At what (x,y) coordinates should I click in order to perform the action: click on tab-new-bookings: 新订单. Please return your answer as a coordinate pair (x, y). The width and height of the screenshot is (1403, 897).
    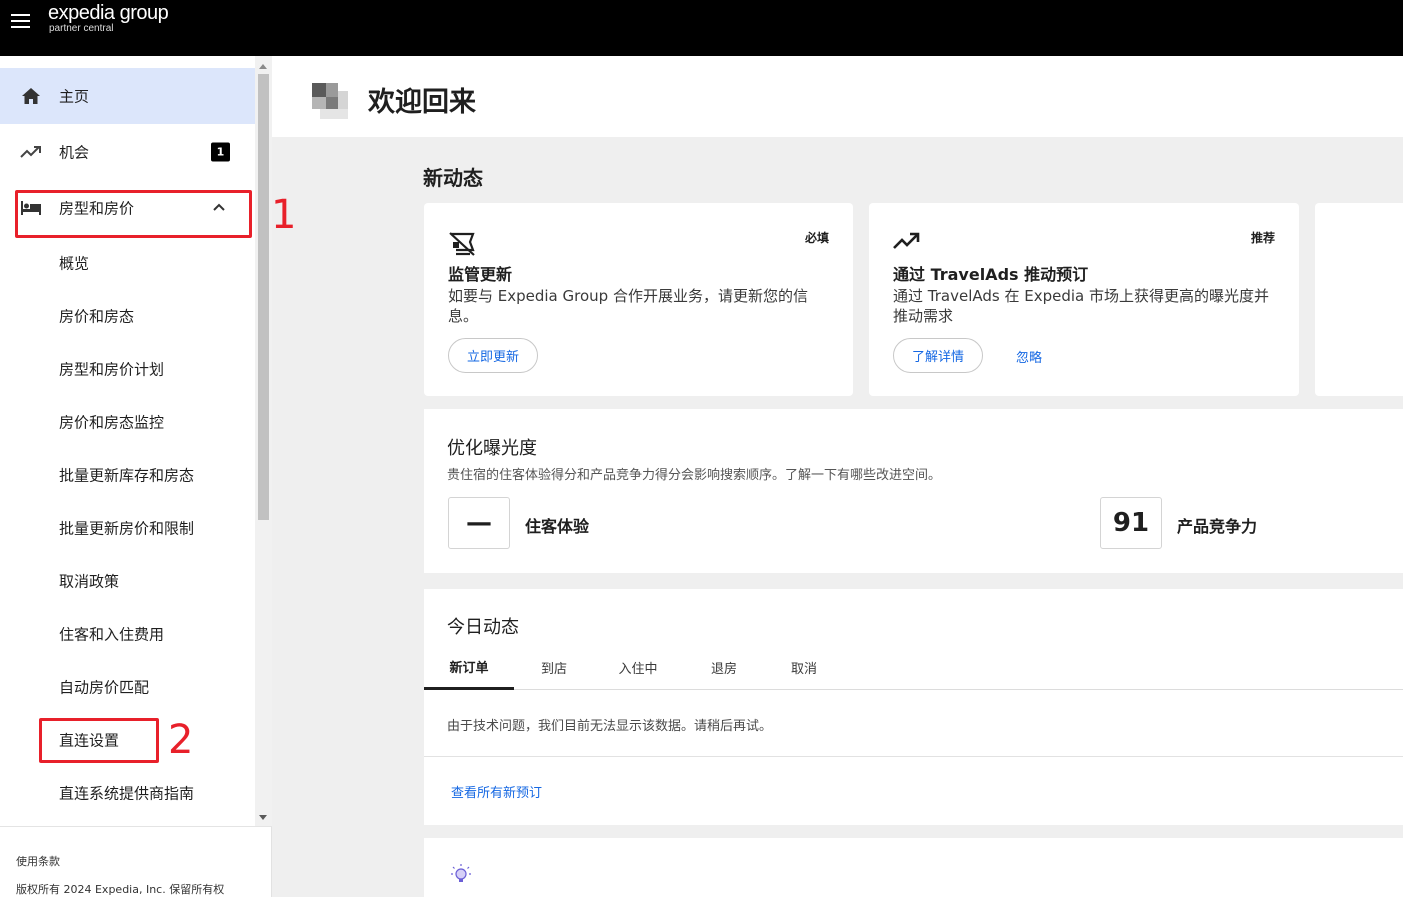
    Looking at the image, I should click on (469, 667).